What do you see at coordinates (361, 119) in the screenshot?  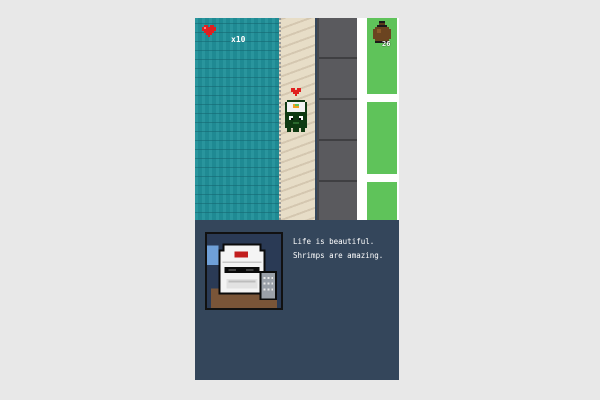 I see `sidewalk-terrain` at bounding box center [361, 119].